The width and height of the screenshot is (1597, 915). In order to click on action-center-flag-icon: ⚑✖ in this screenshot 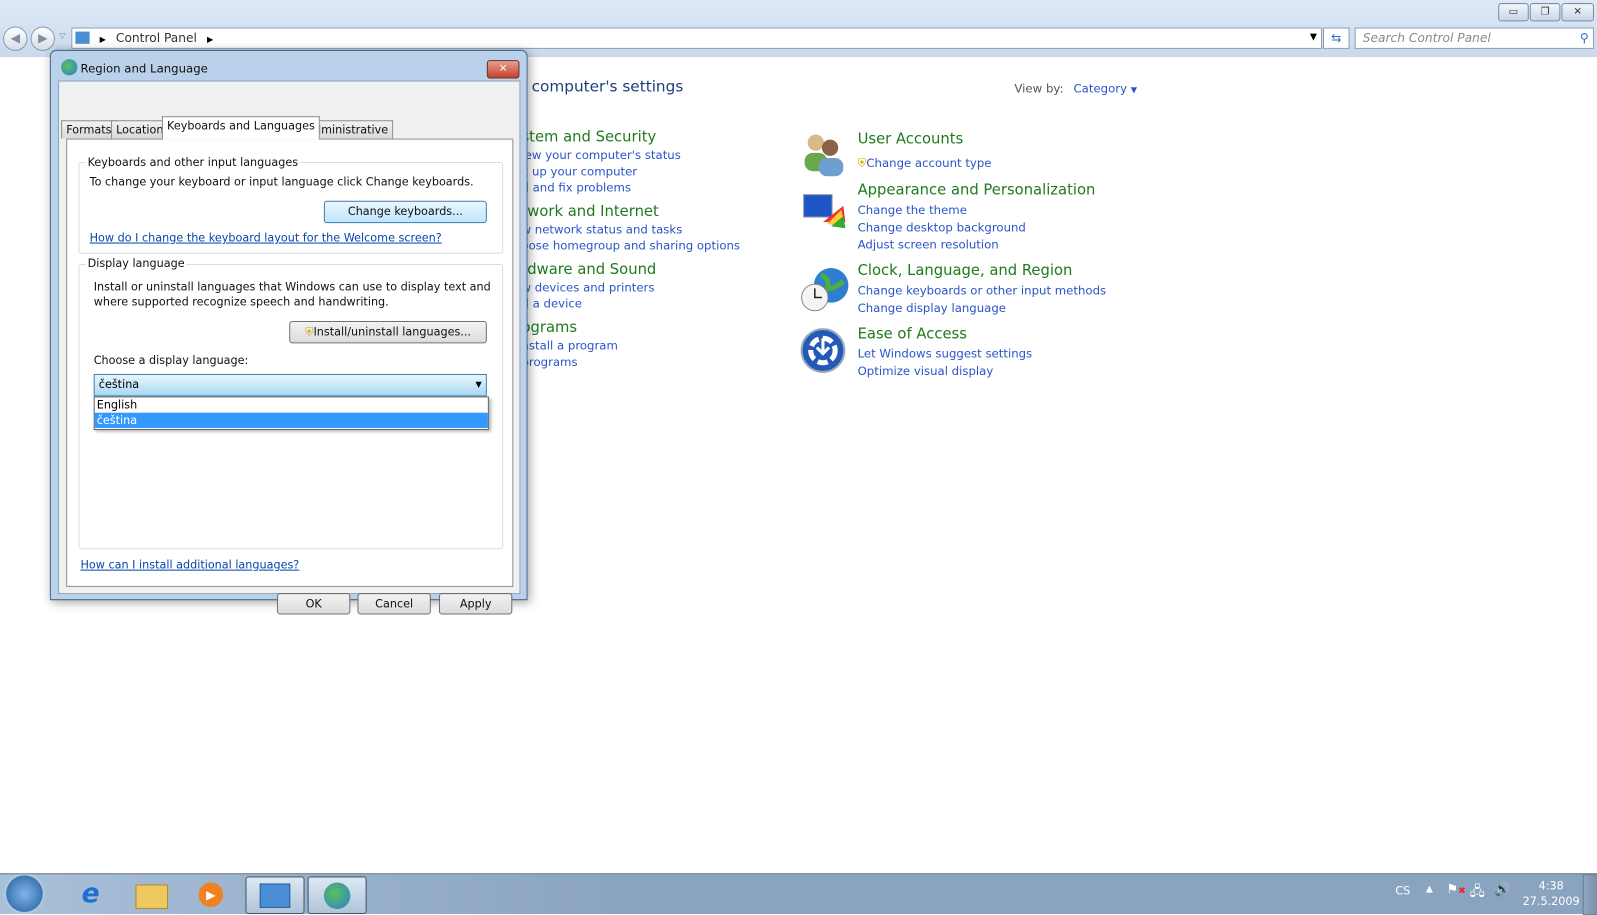, I will do `click(1456, 889)`.